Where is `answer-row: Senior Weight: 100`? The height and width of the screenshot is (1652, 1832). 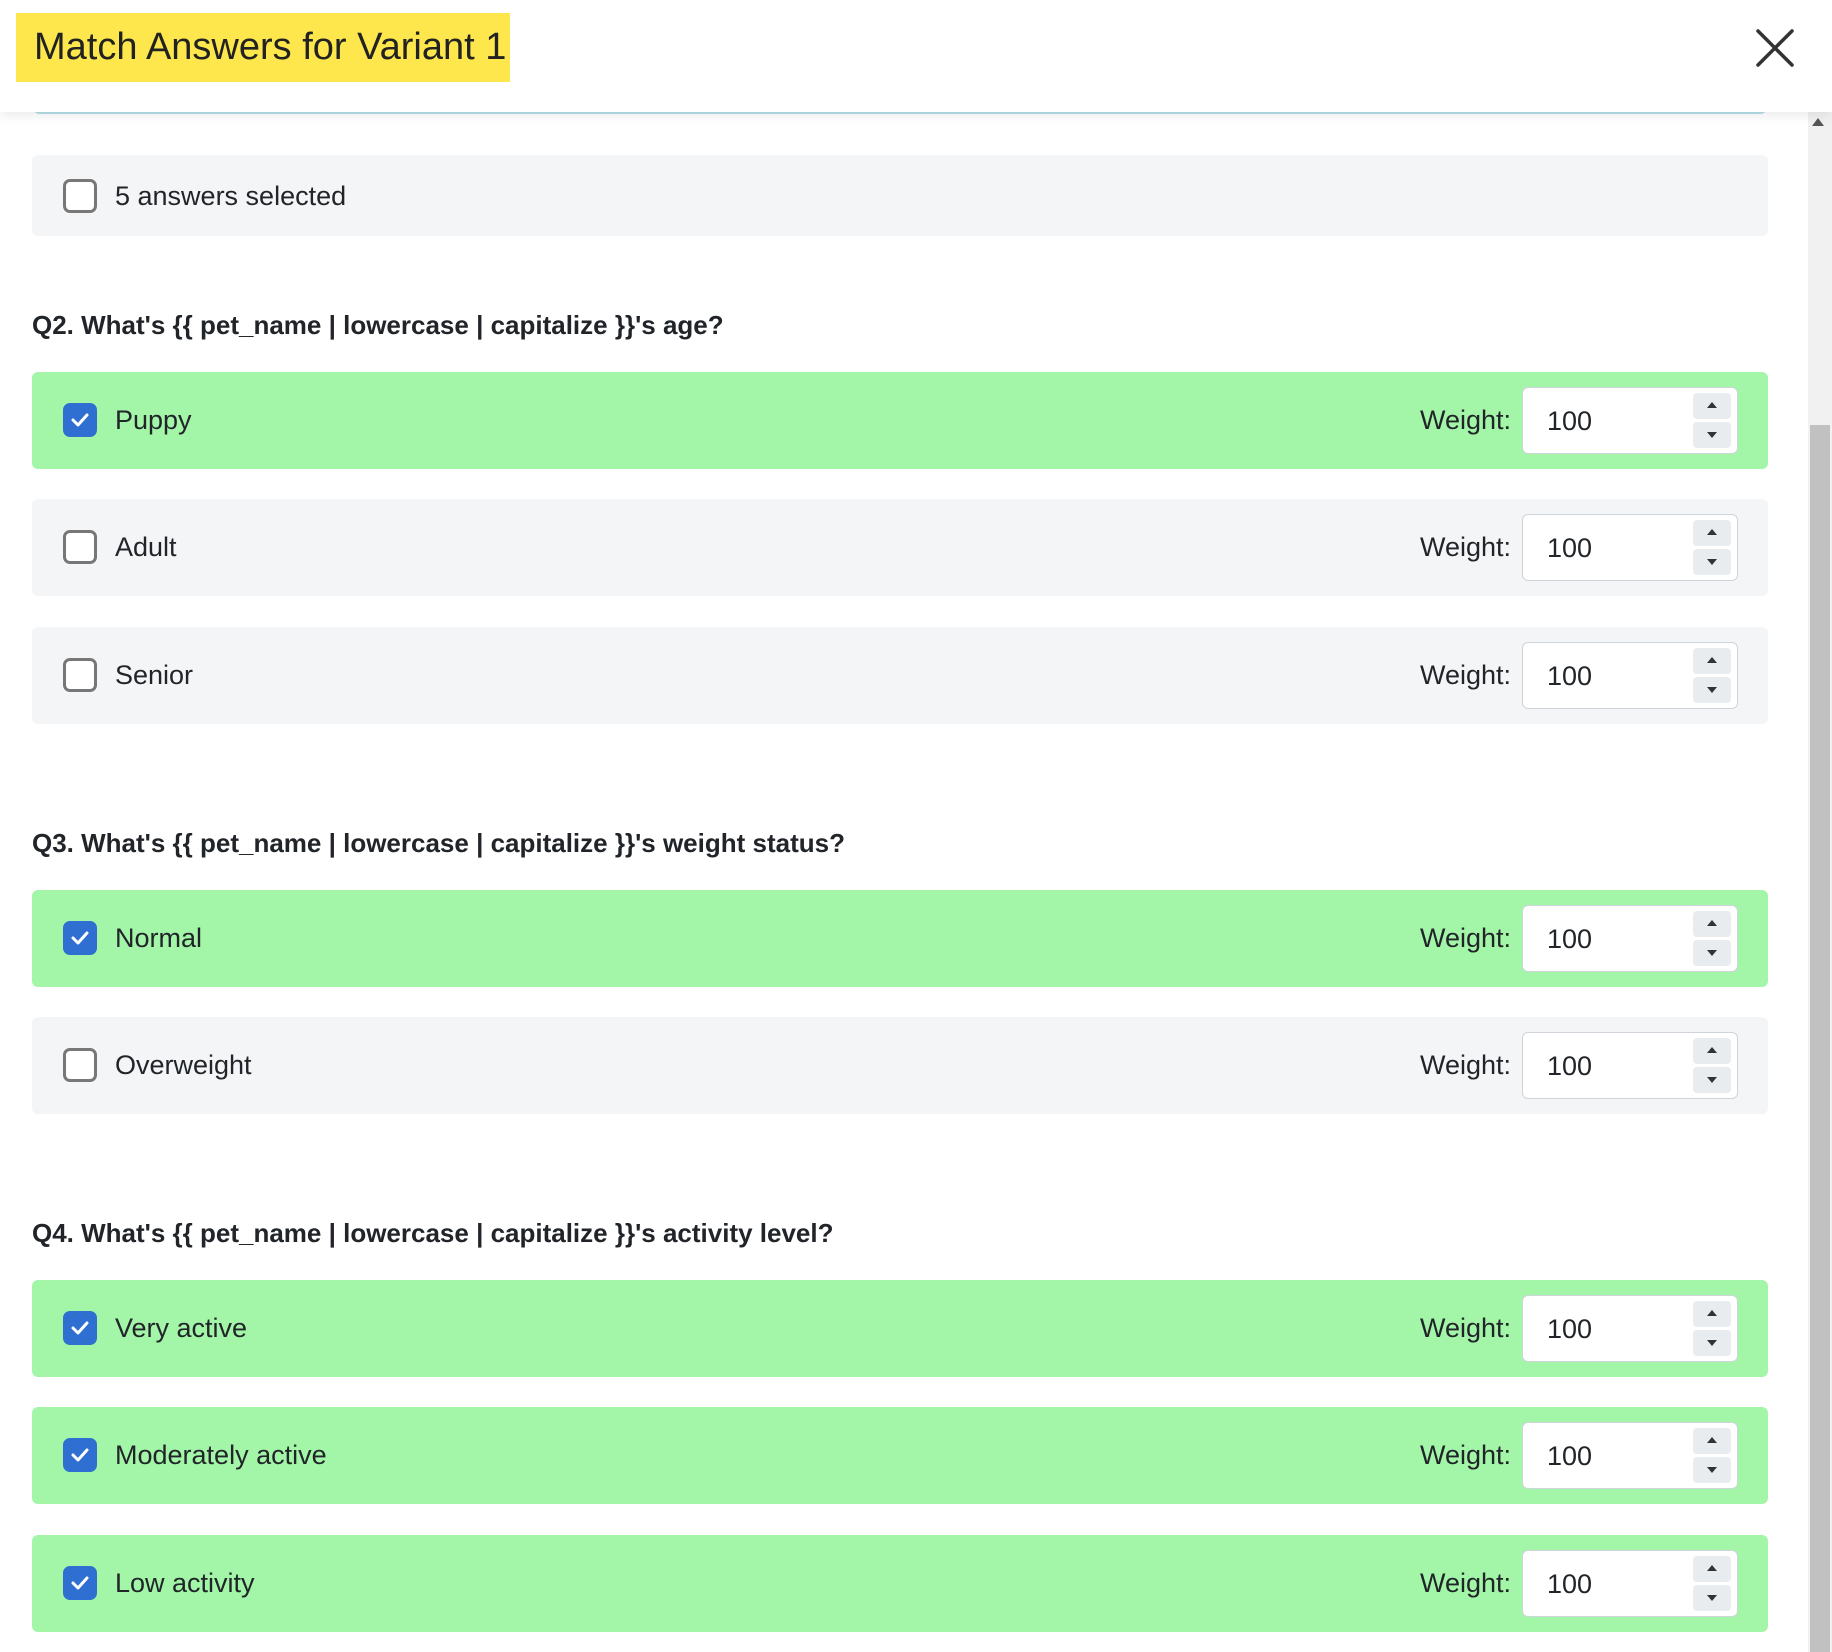 answer-row: Senior Weight: 100 is located at coordinates (900, 675).